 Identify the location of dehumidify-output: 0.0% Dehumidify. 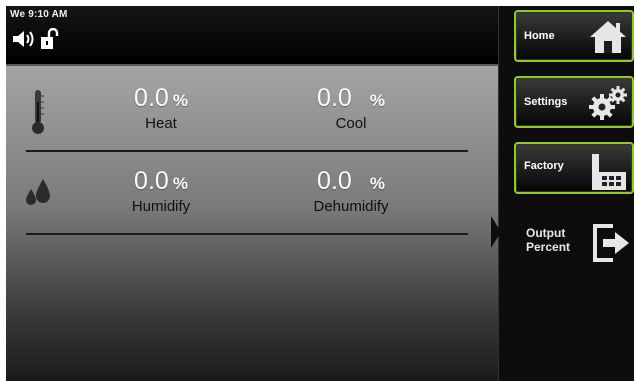
(351, 191).